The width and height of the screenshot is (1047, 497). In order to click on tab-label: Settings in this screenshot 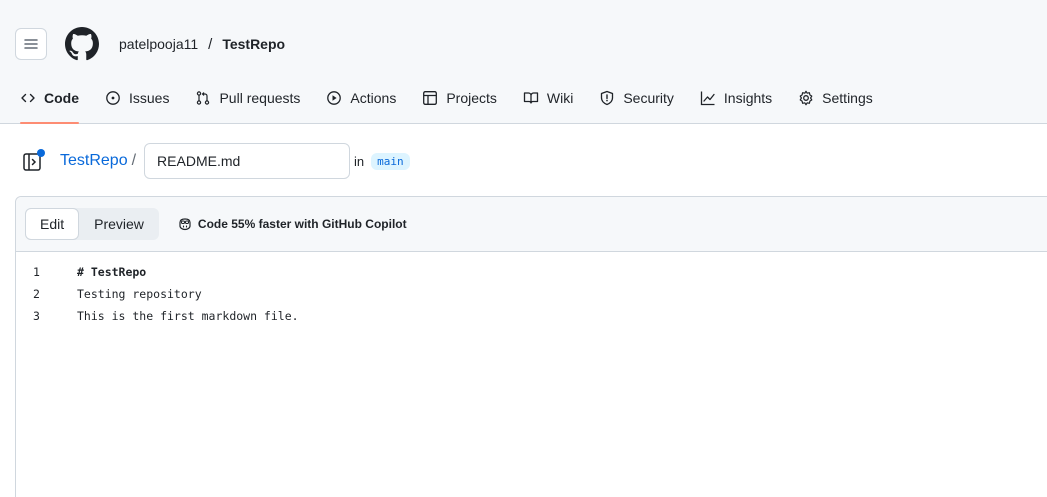, I will do `click(847, 98)`.